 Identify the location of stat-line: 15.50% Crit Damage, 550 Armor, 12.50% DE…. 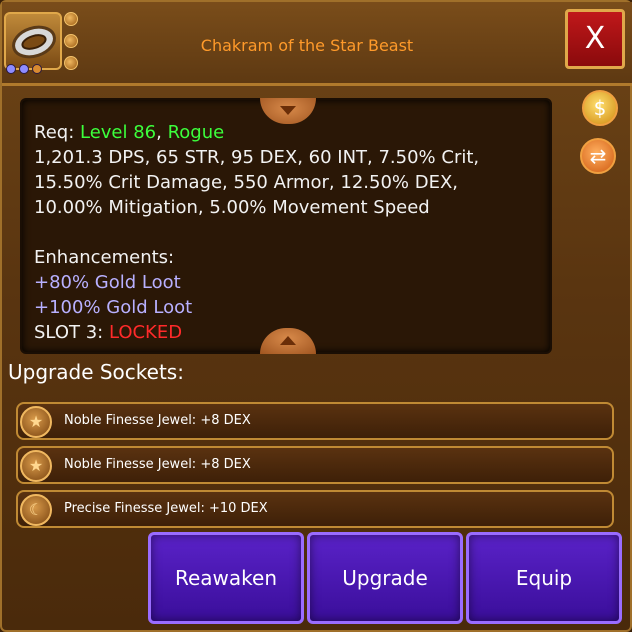
(246, 182).